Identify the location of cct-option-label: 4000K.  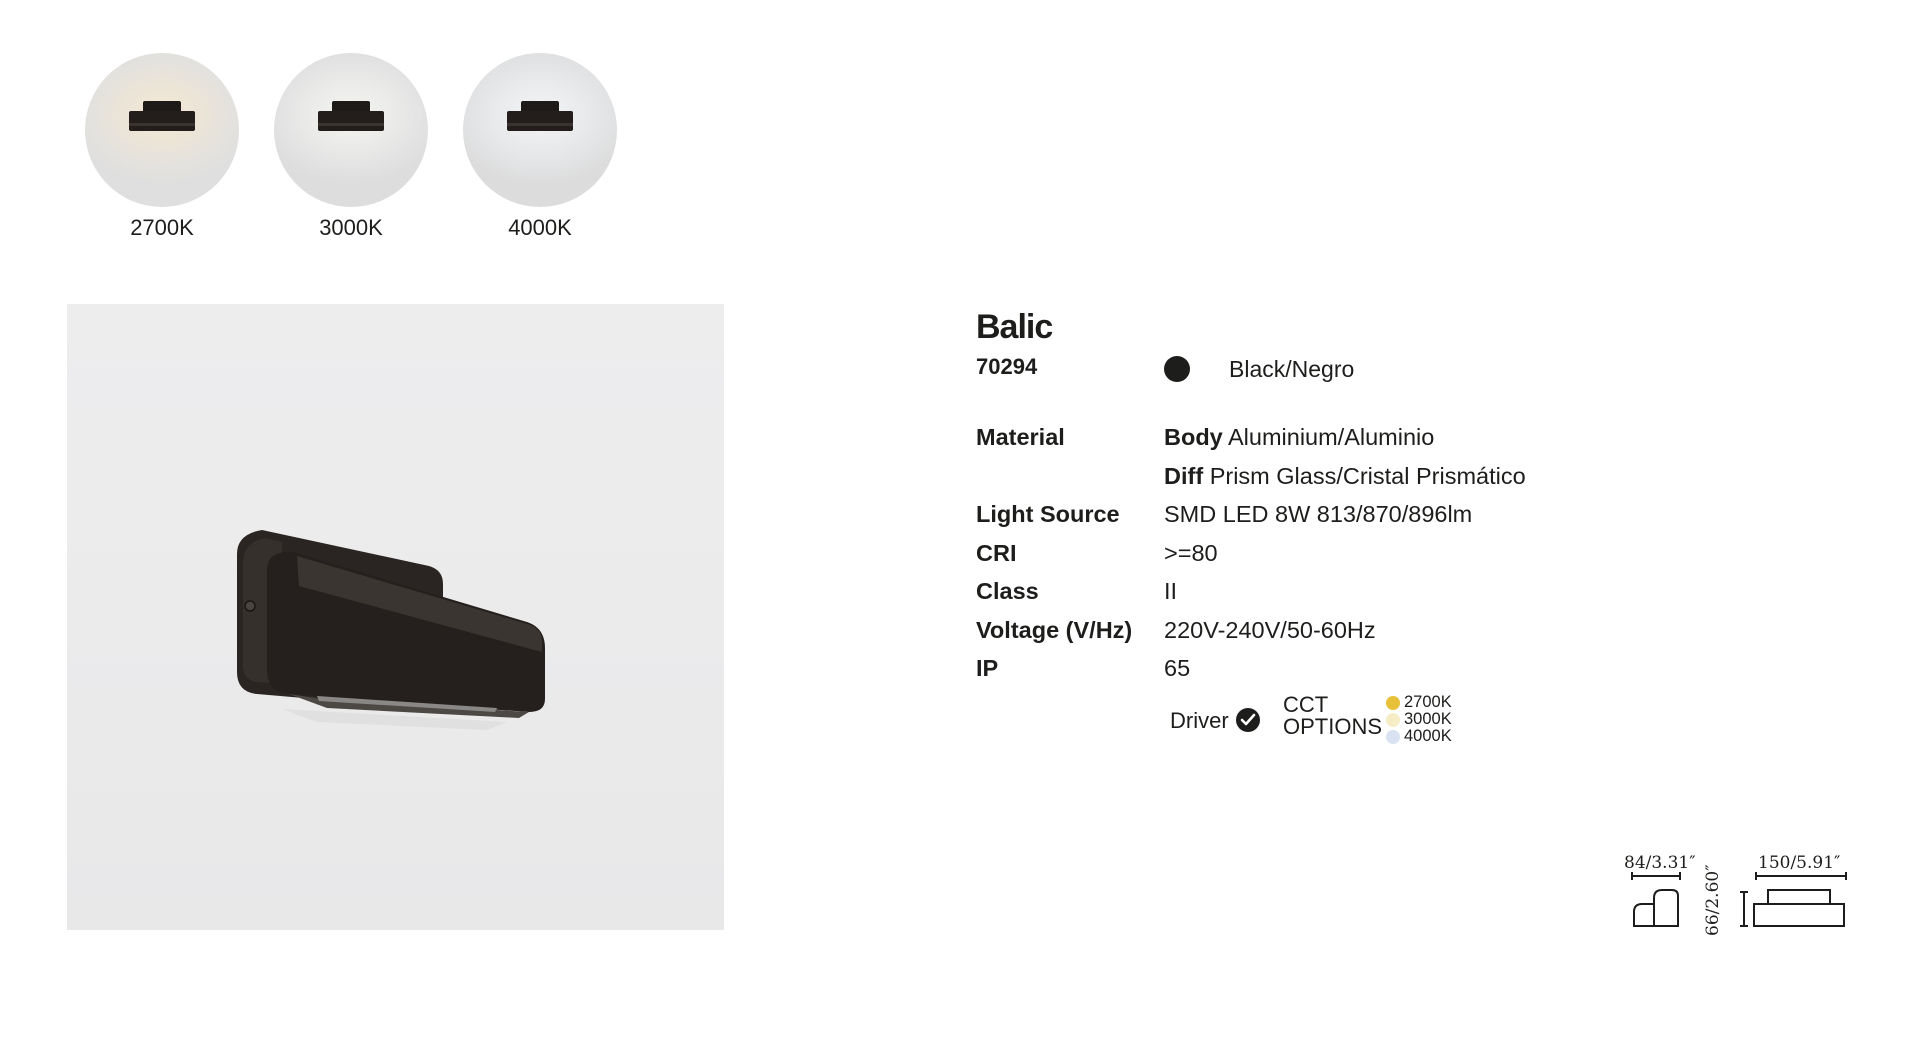
(1428, 735).